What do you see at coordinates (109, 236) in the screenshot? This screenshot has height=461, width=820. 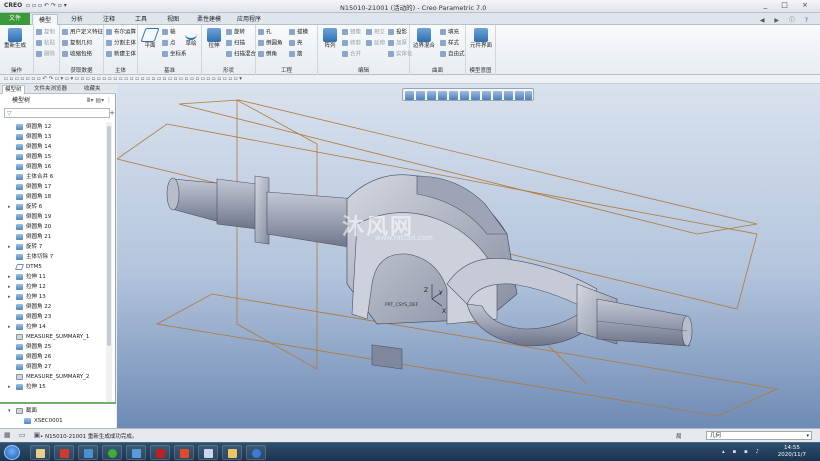 I see `scrollbar-thumb` at bounding box center [109, 236].